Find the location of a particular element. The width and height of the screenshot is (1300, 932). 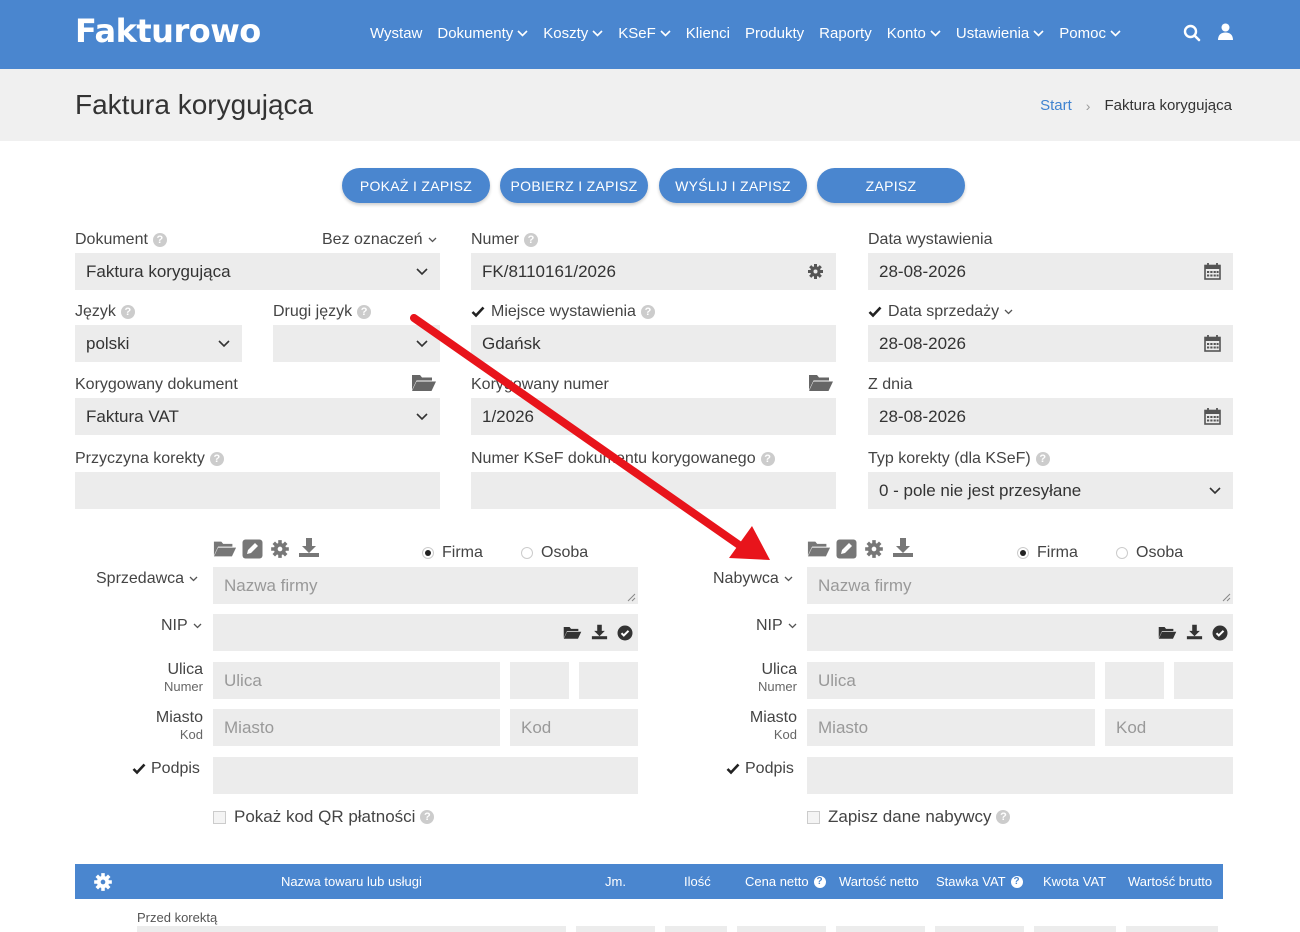

dokument-select: Faktura korygująca is located at coordinates (257, 271).